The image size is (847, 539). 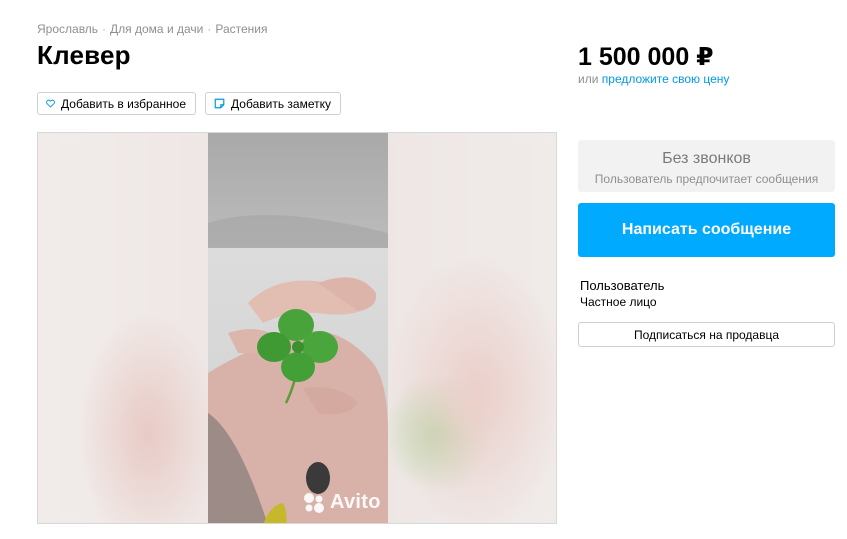 What do you see at coordinates (588, 79) in the screenshot?
I see `price-prefix: или` at bounding box center [588, 79].